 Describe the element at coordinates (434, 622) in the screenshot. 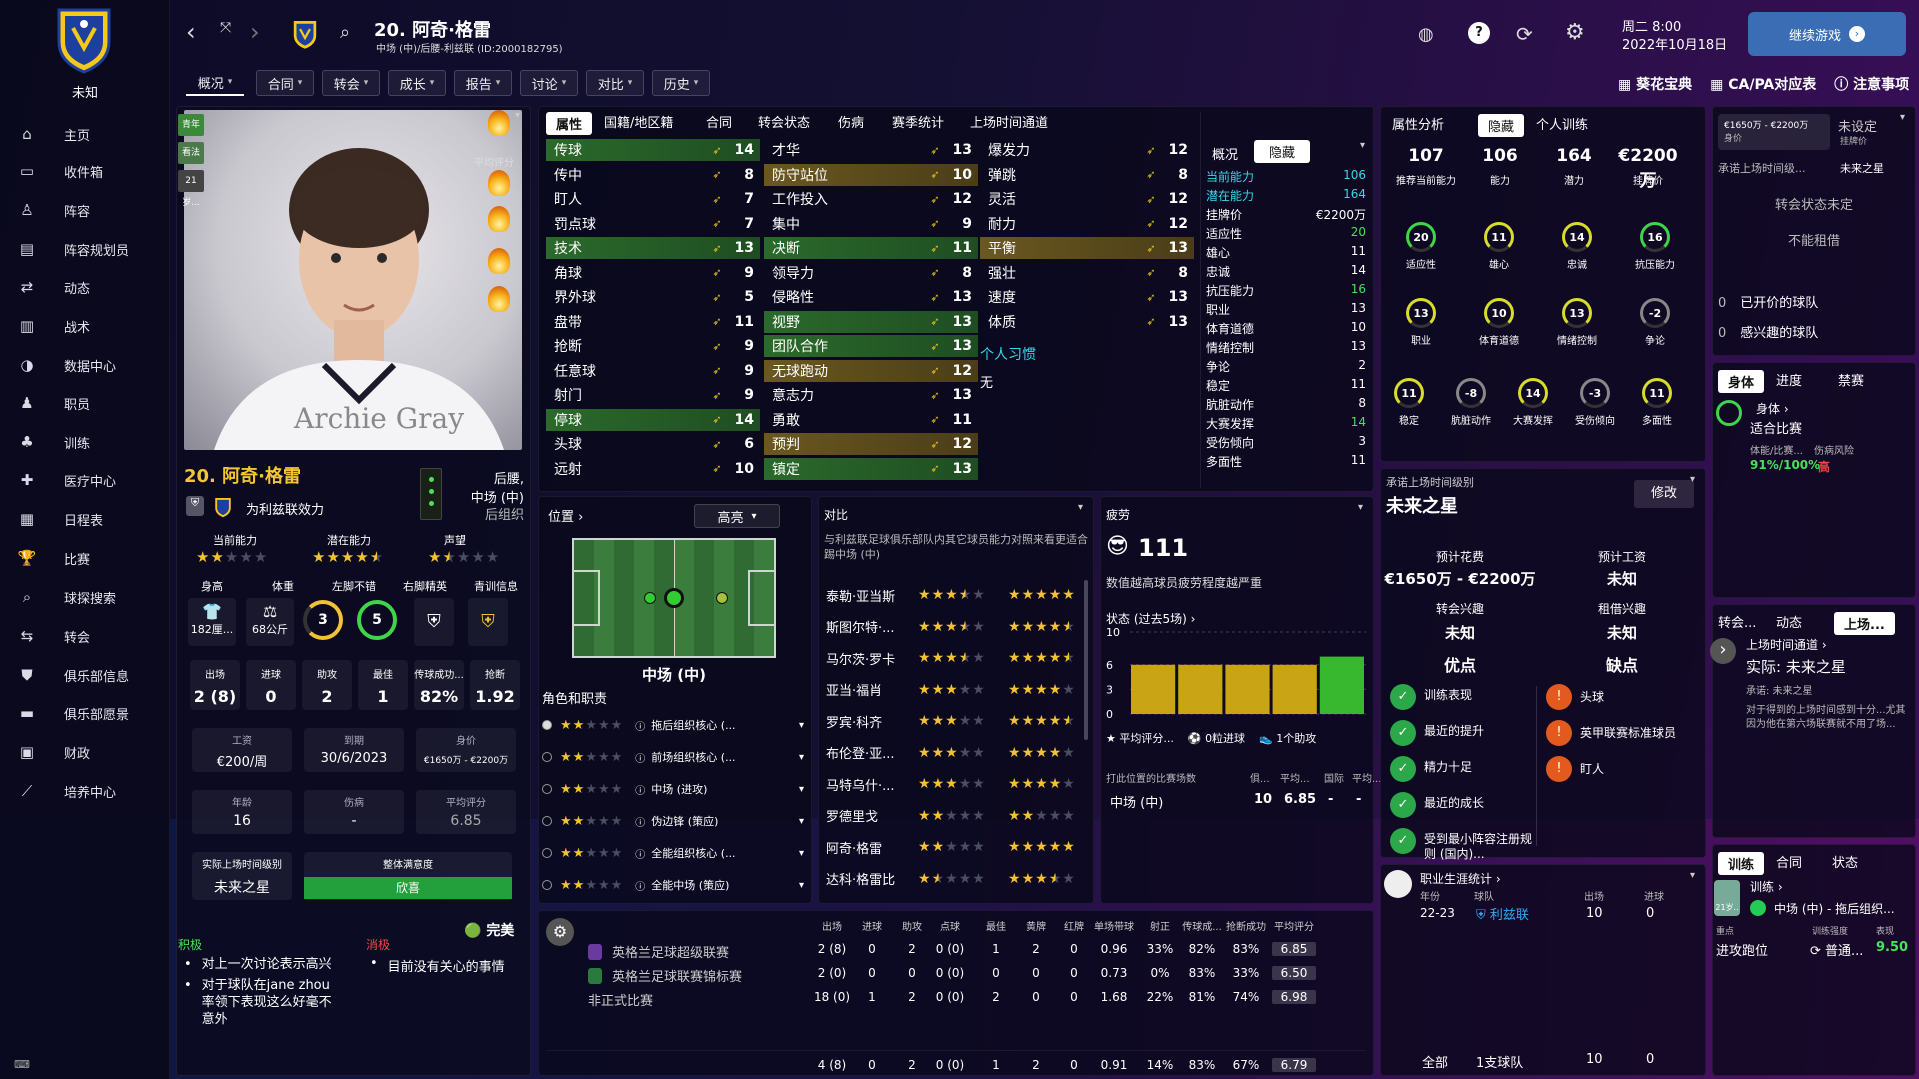

I see `youth-england-icon: ⛨` at that location.